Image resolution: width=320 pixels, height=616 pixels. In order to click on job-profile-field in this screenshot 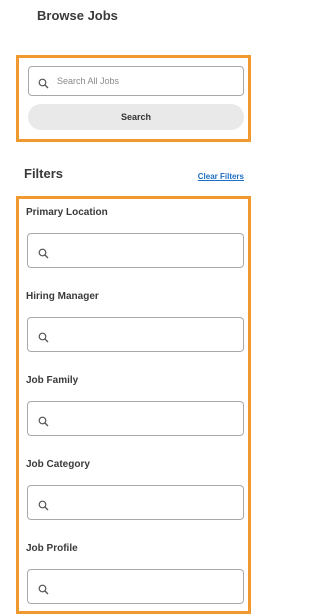, I will do `click(135, 586)`.